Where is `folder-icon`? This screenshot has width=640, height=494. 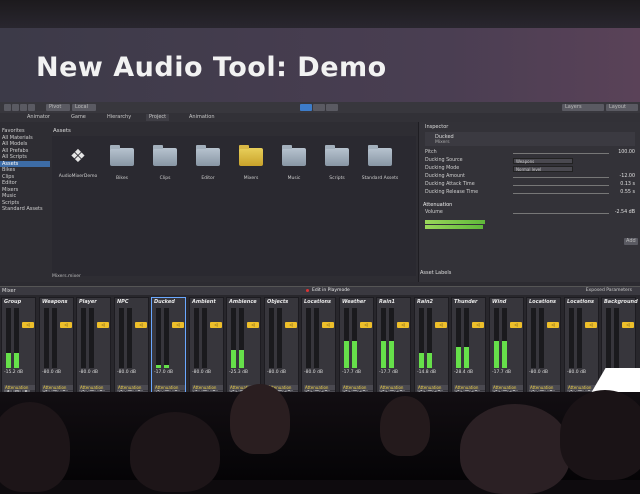 folder-icon is located at coordinates (122, 155).